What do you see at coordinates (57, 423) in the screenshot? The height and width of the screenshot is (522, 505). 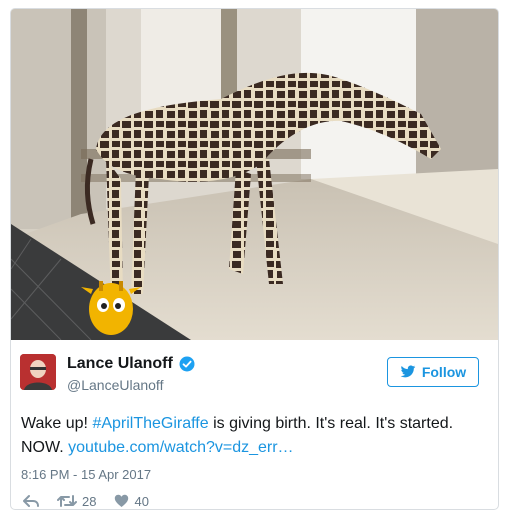 I see `tweet-text-before: Wake up!` at bounding box center [57, 423].